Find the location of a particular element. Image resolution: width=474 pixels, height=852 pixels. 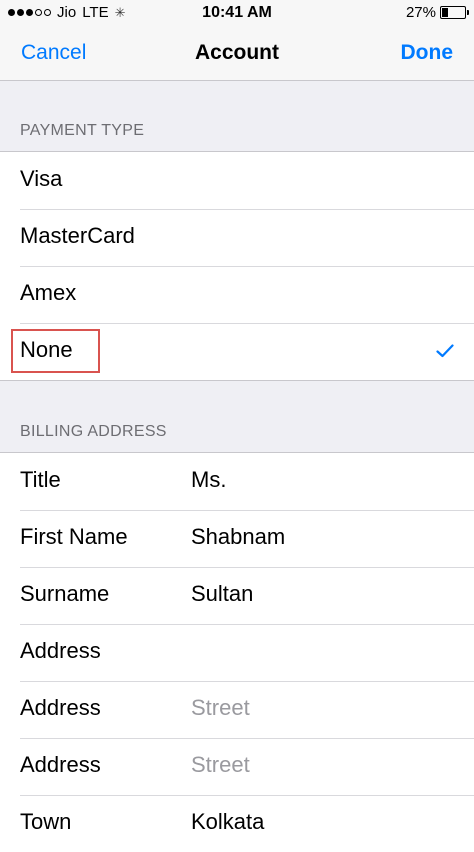

title-field: Ms. is located at coordinates (208, 480).